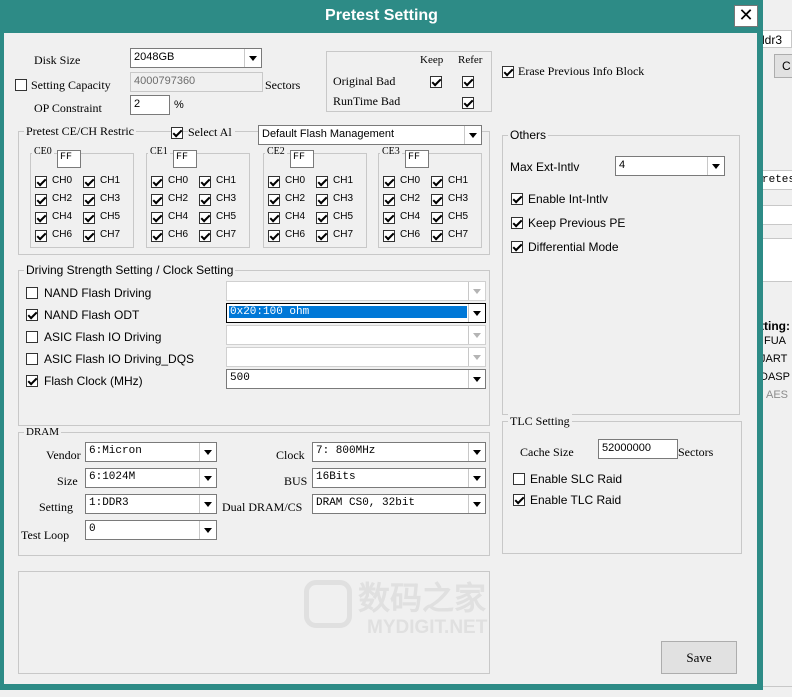  Describe the element at coordinates (568, 199) in the screenshot. I see `enable-int-intlv-label: Enable Int-Intlv` at that location.